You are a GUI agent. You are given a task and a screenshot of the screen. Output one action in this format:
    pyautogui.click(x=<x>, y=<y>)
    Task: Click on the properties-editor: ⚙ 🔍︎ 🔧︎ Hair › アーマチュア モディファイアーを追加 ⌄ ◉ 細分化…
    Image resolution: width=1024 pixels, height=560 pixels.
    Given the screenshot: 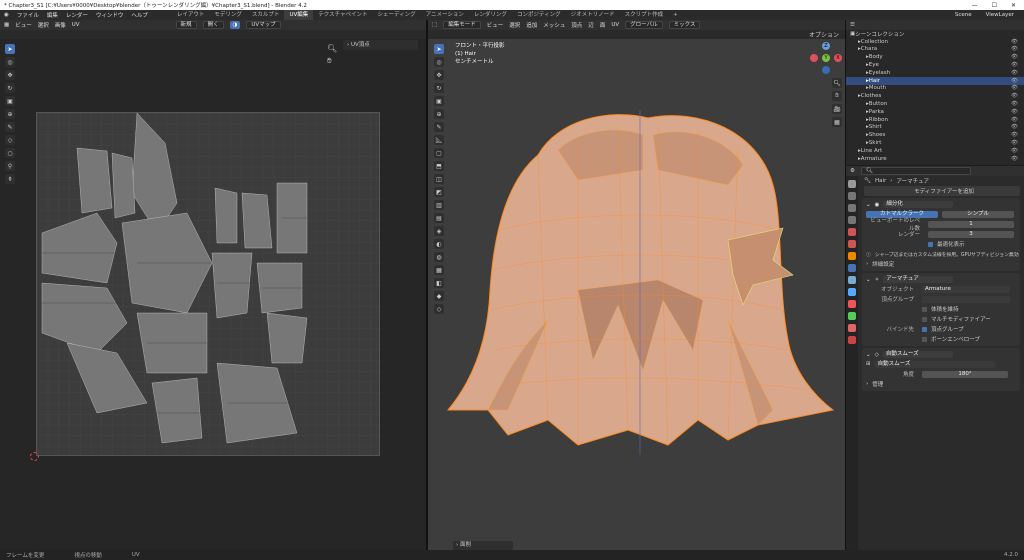 What is the action you would take?
    pyautogui.click(x=935, y=358)
    